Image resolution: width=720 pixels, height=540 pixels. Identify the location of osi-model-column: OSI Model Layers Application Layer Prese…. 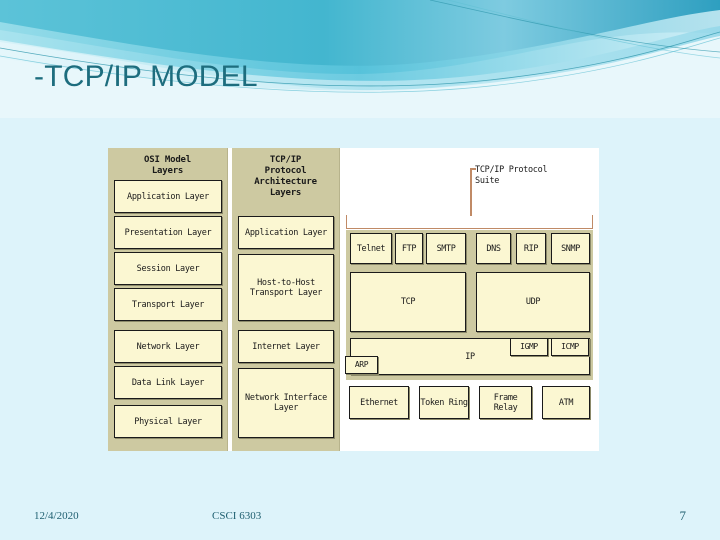
(168, 299).